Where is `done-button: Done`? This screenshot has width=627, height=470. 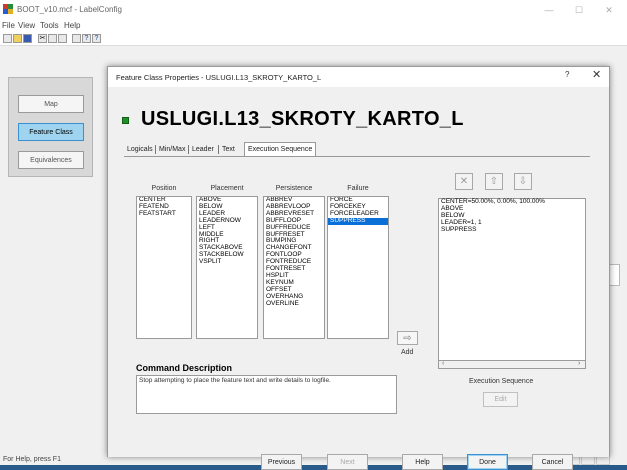 done-button: Done is located at coordinates (487, 462).